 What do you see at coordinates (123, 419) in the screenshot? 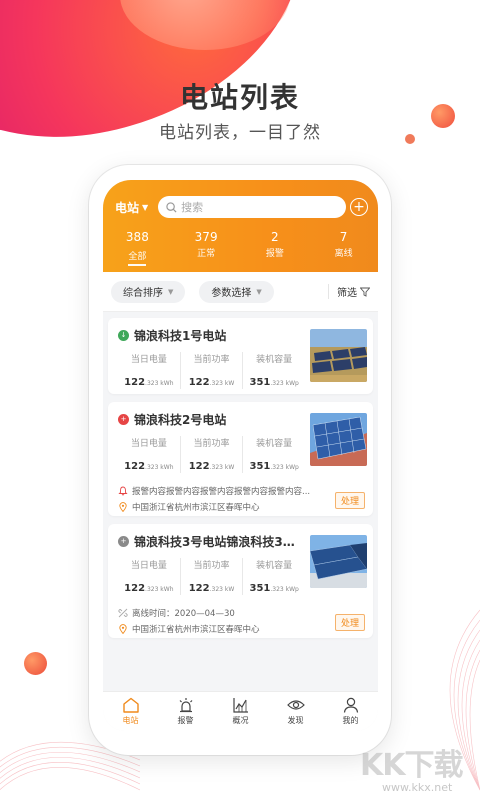
I see `status-alarm-icon: +` at bounding box center [123, 419].